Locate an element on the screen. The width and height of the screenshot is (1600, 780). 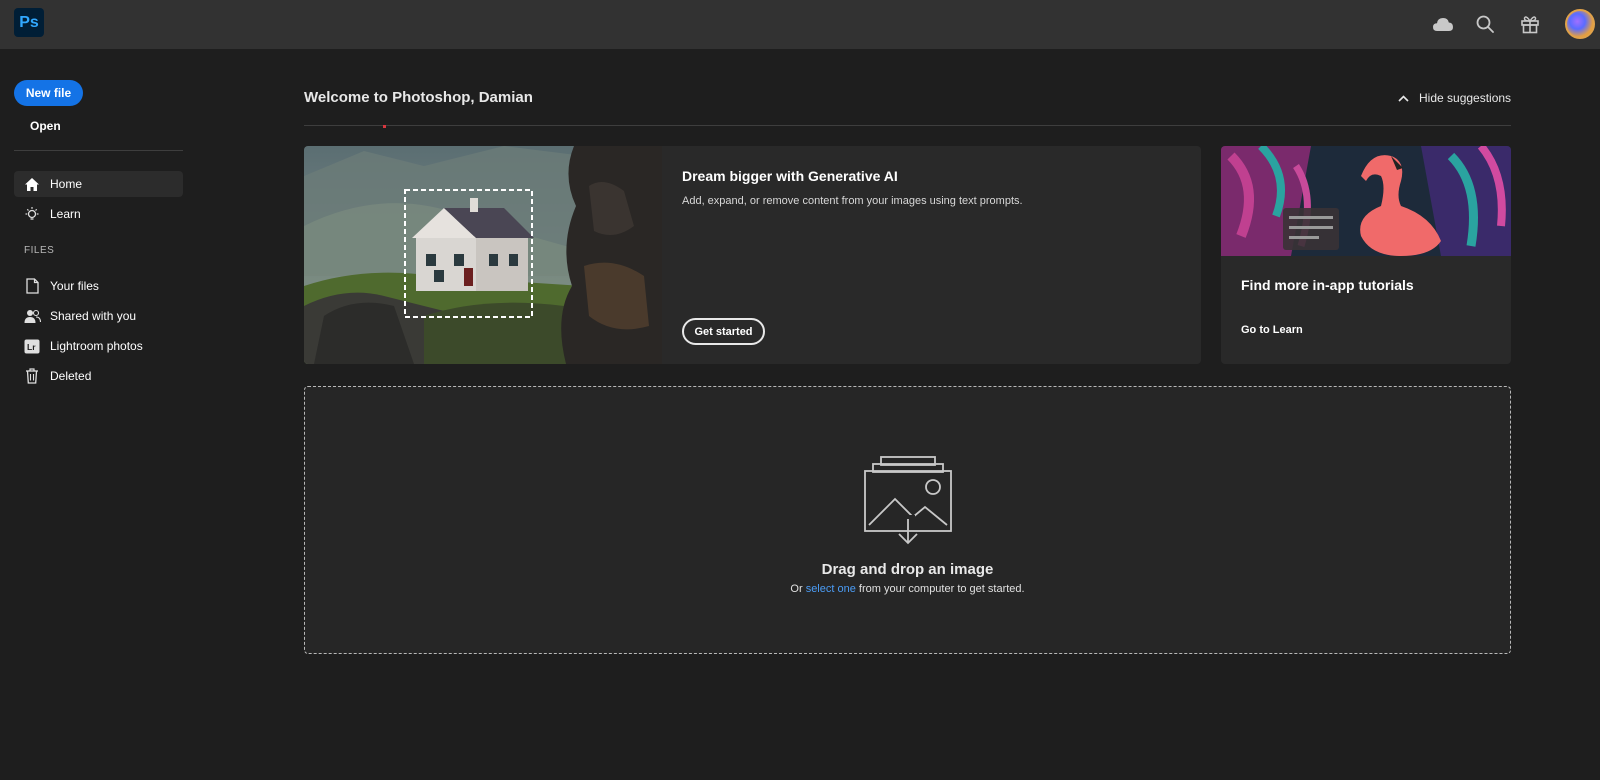
tutorials-title: Find more in-app tutorials is located at coordinates (1327, 285).